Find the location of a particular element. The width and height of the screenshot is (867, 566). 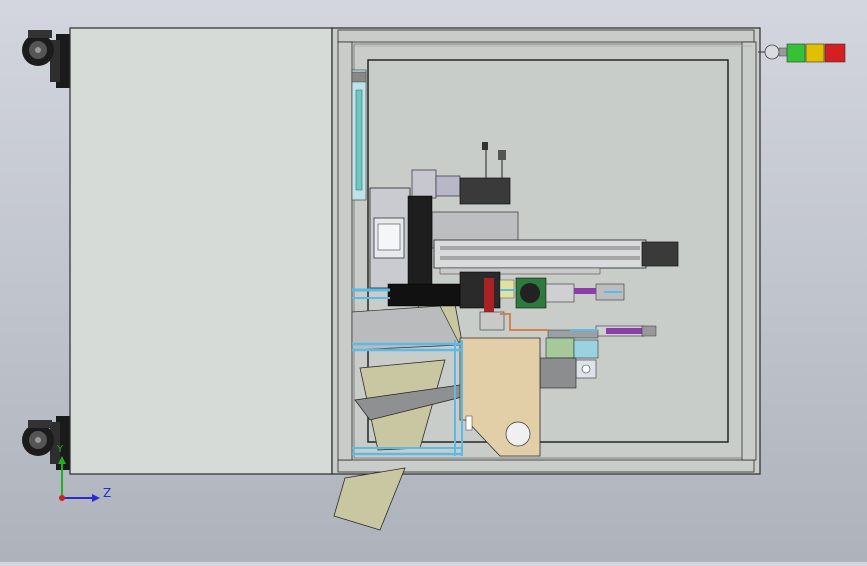

z-axis-label: Z is located at coordinates (107, 493).